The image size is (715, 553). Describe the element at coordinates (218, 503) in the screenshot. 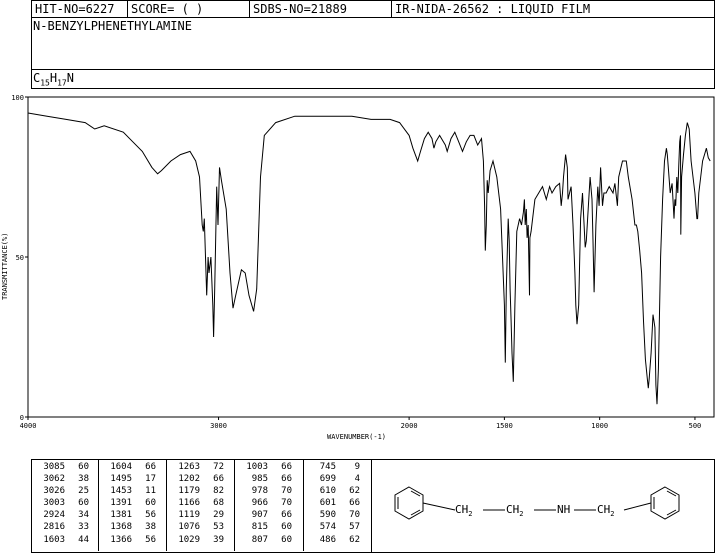

I see `peak-transmittance-column: 72 66 82 68 29 53 39` at that location.